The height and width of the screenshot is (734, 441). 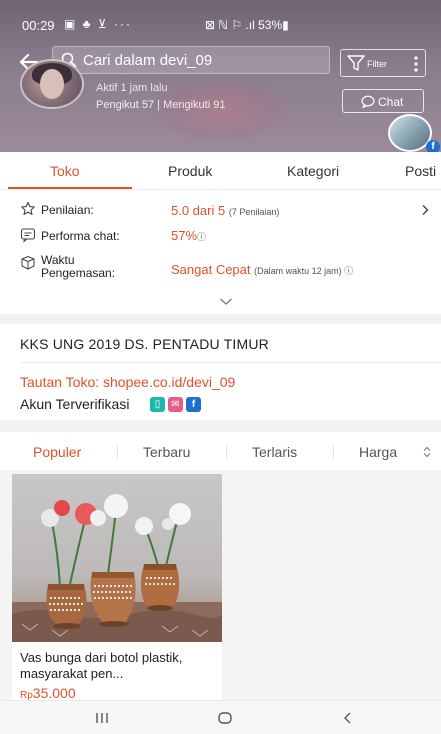 What do you see at coordinates (226, 301) in the screenshot?
I see `chevron-down-icon` at bounding box center [226, 301].